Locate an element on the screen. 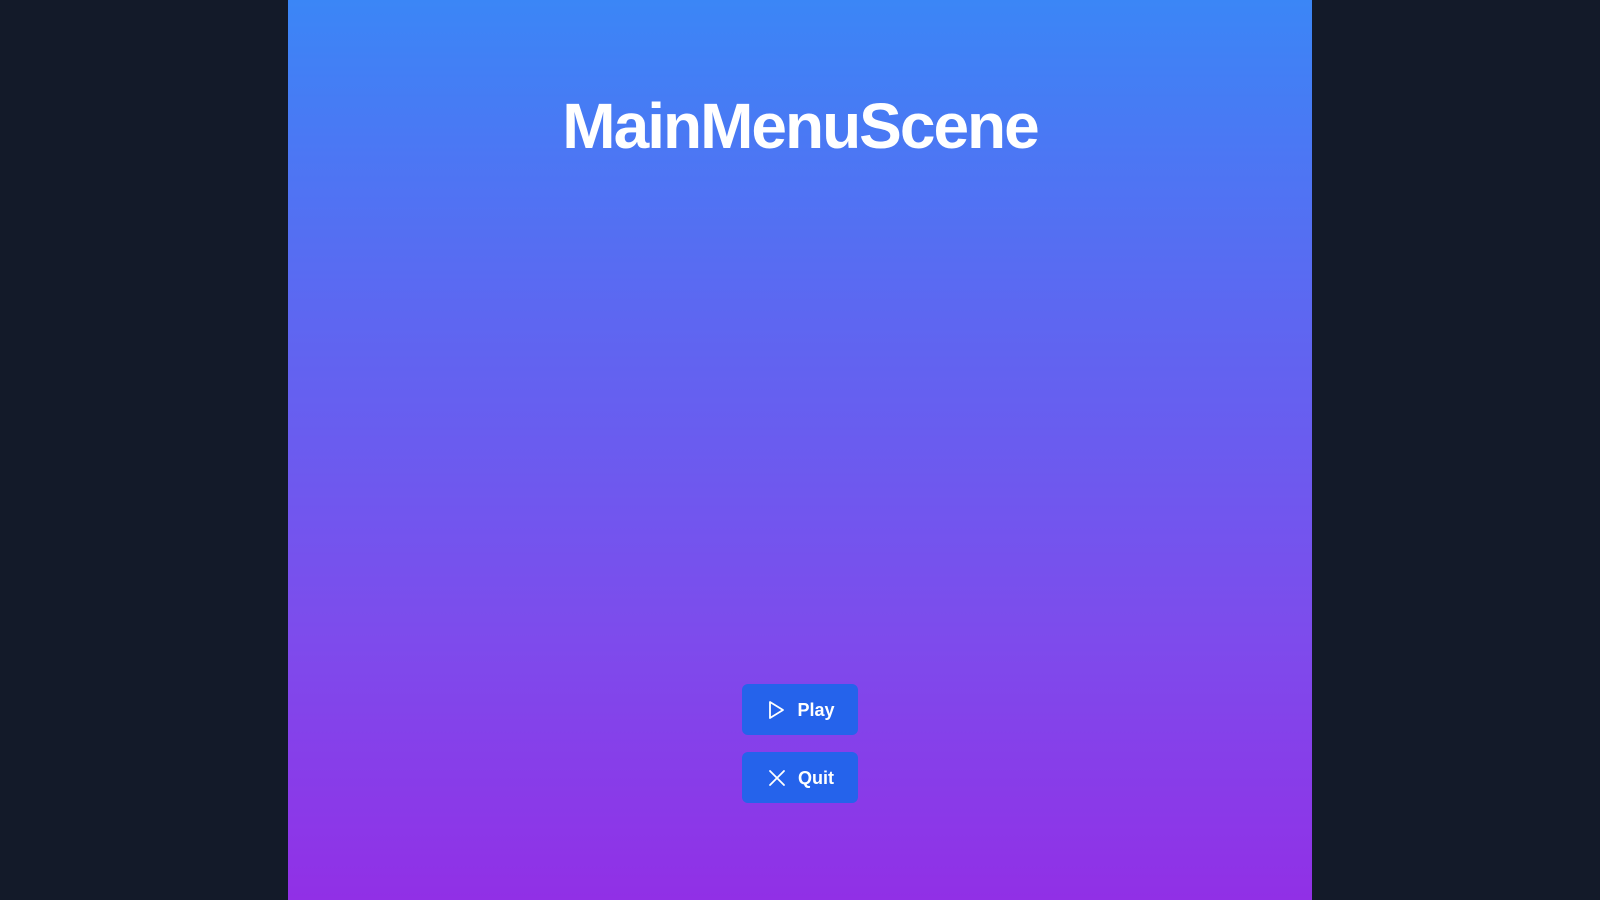 The height and width of the screenshot is (900, 1600). scene-title: MainMenuScene is located at coordinates (800, 126).